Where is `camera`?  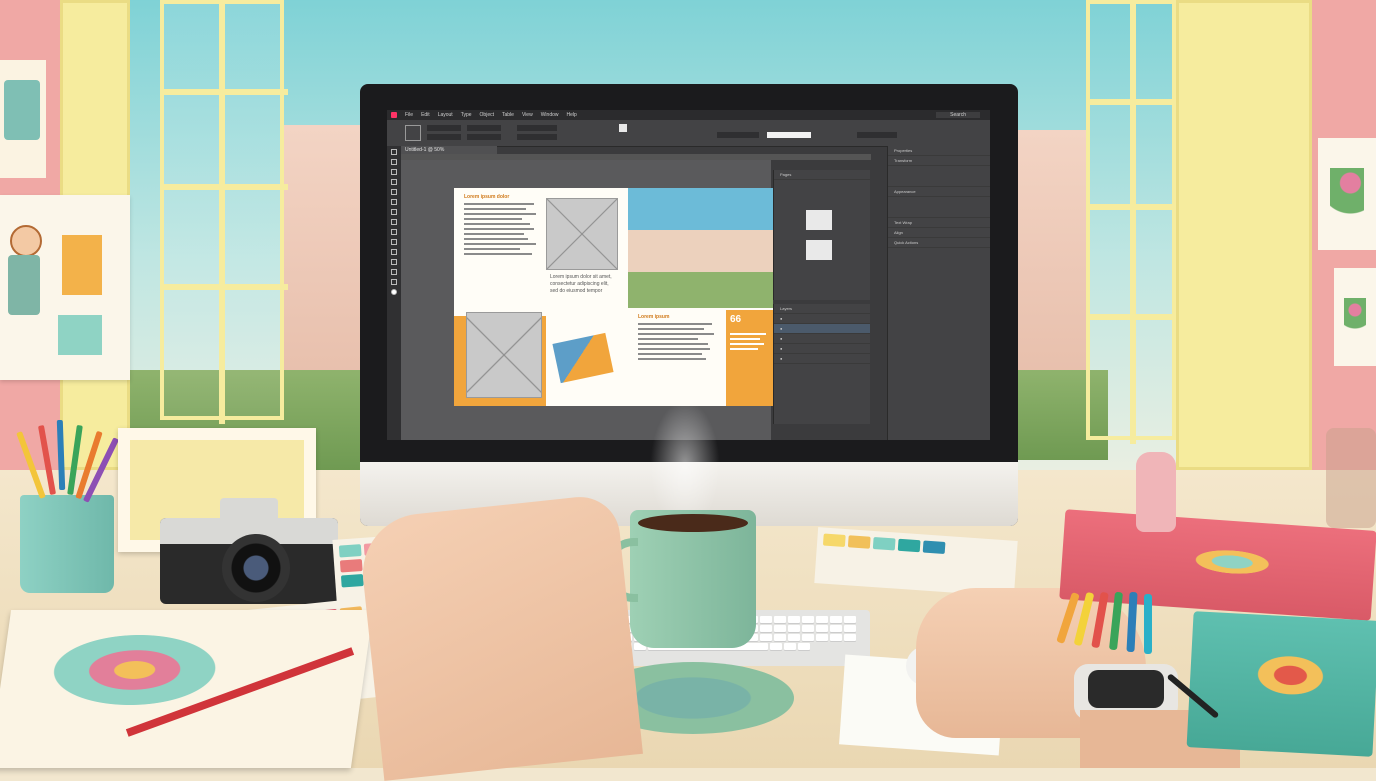
camera is located at coordinates (249, 552).